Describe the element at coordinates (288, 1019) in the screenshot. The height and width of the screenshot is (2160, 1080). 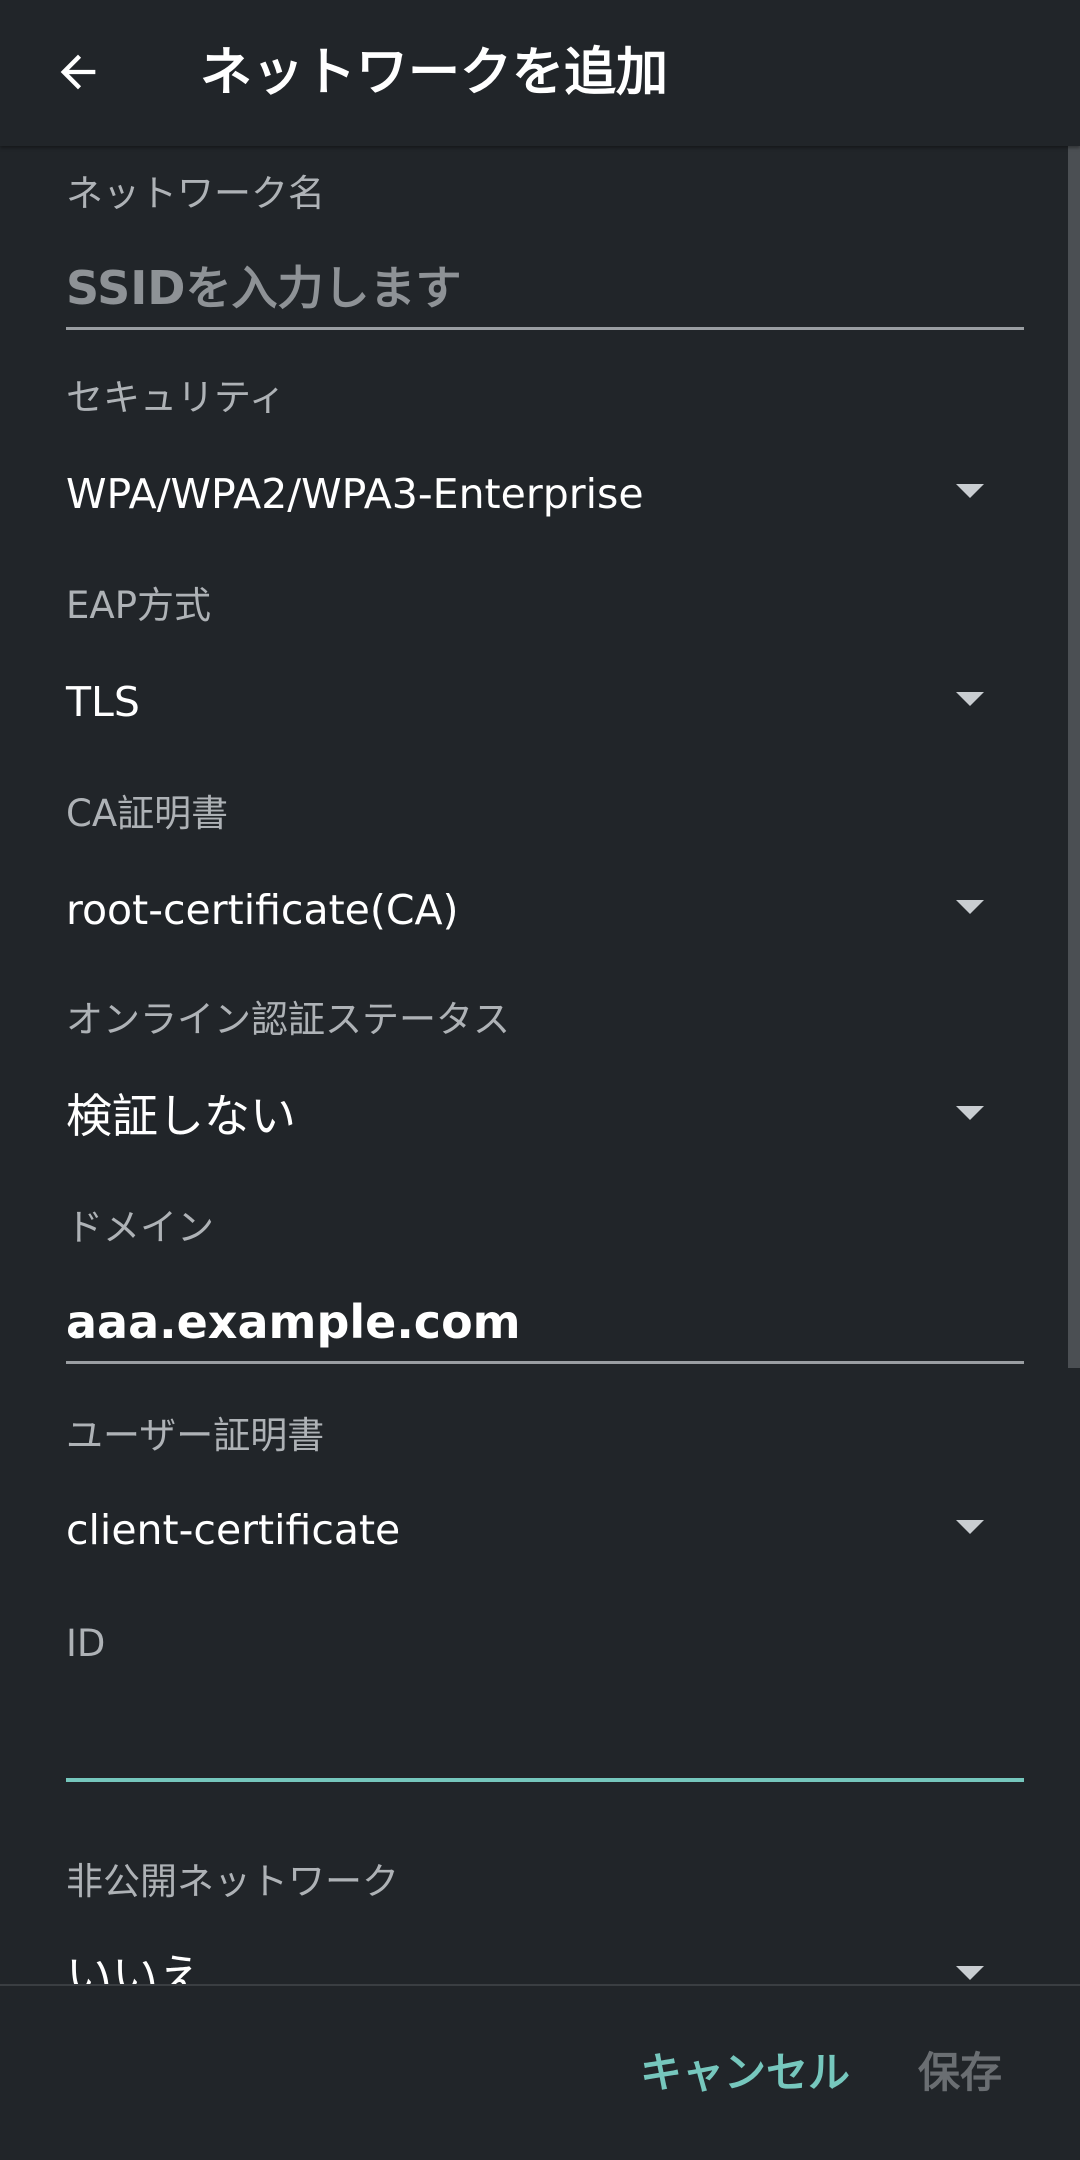
I see `online-status-label: オンライン認証ステータス` at that location.